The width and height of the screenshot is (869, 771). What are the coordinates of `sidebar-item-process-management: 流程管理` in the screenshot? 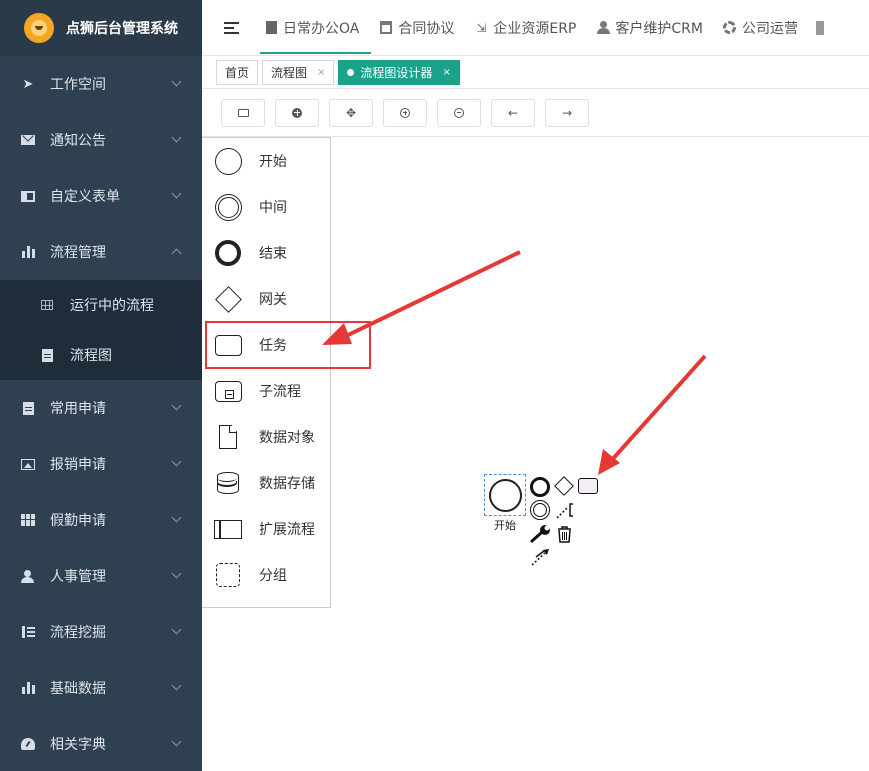 It's located at (101, 252).